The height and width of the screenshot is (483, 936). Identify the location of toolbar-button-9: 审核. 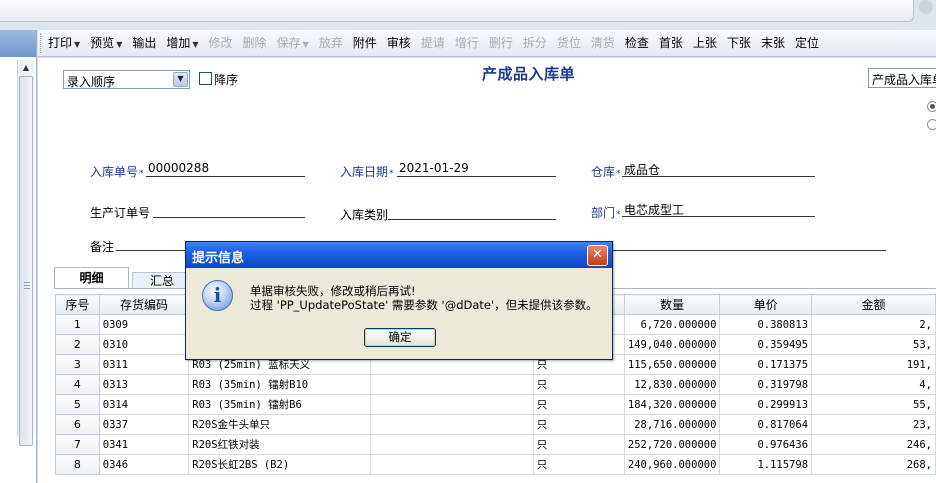
(399, 43).